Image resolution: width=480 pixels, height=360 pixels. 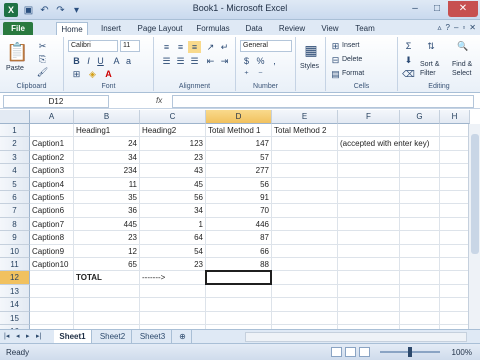 What do you see at coordinates (52, 171) in the screenshot?
I see `cell-a4: Caption3` at bounding box center [52, 171].